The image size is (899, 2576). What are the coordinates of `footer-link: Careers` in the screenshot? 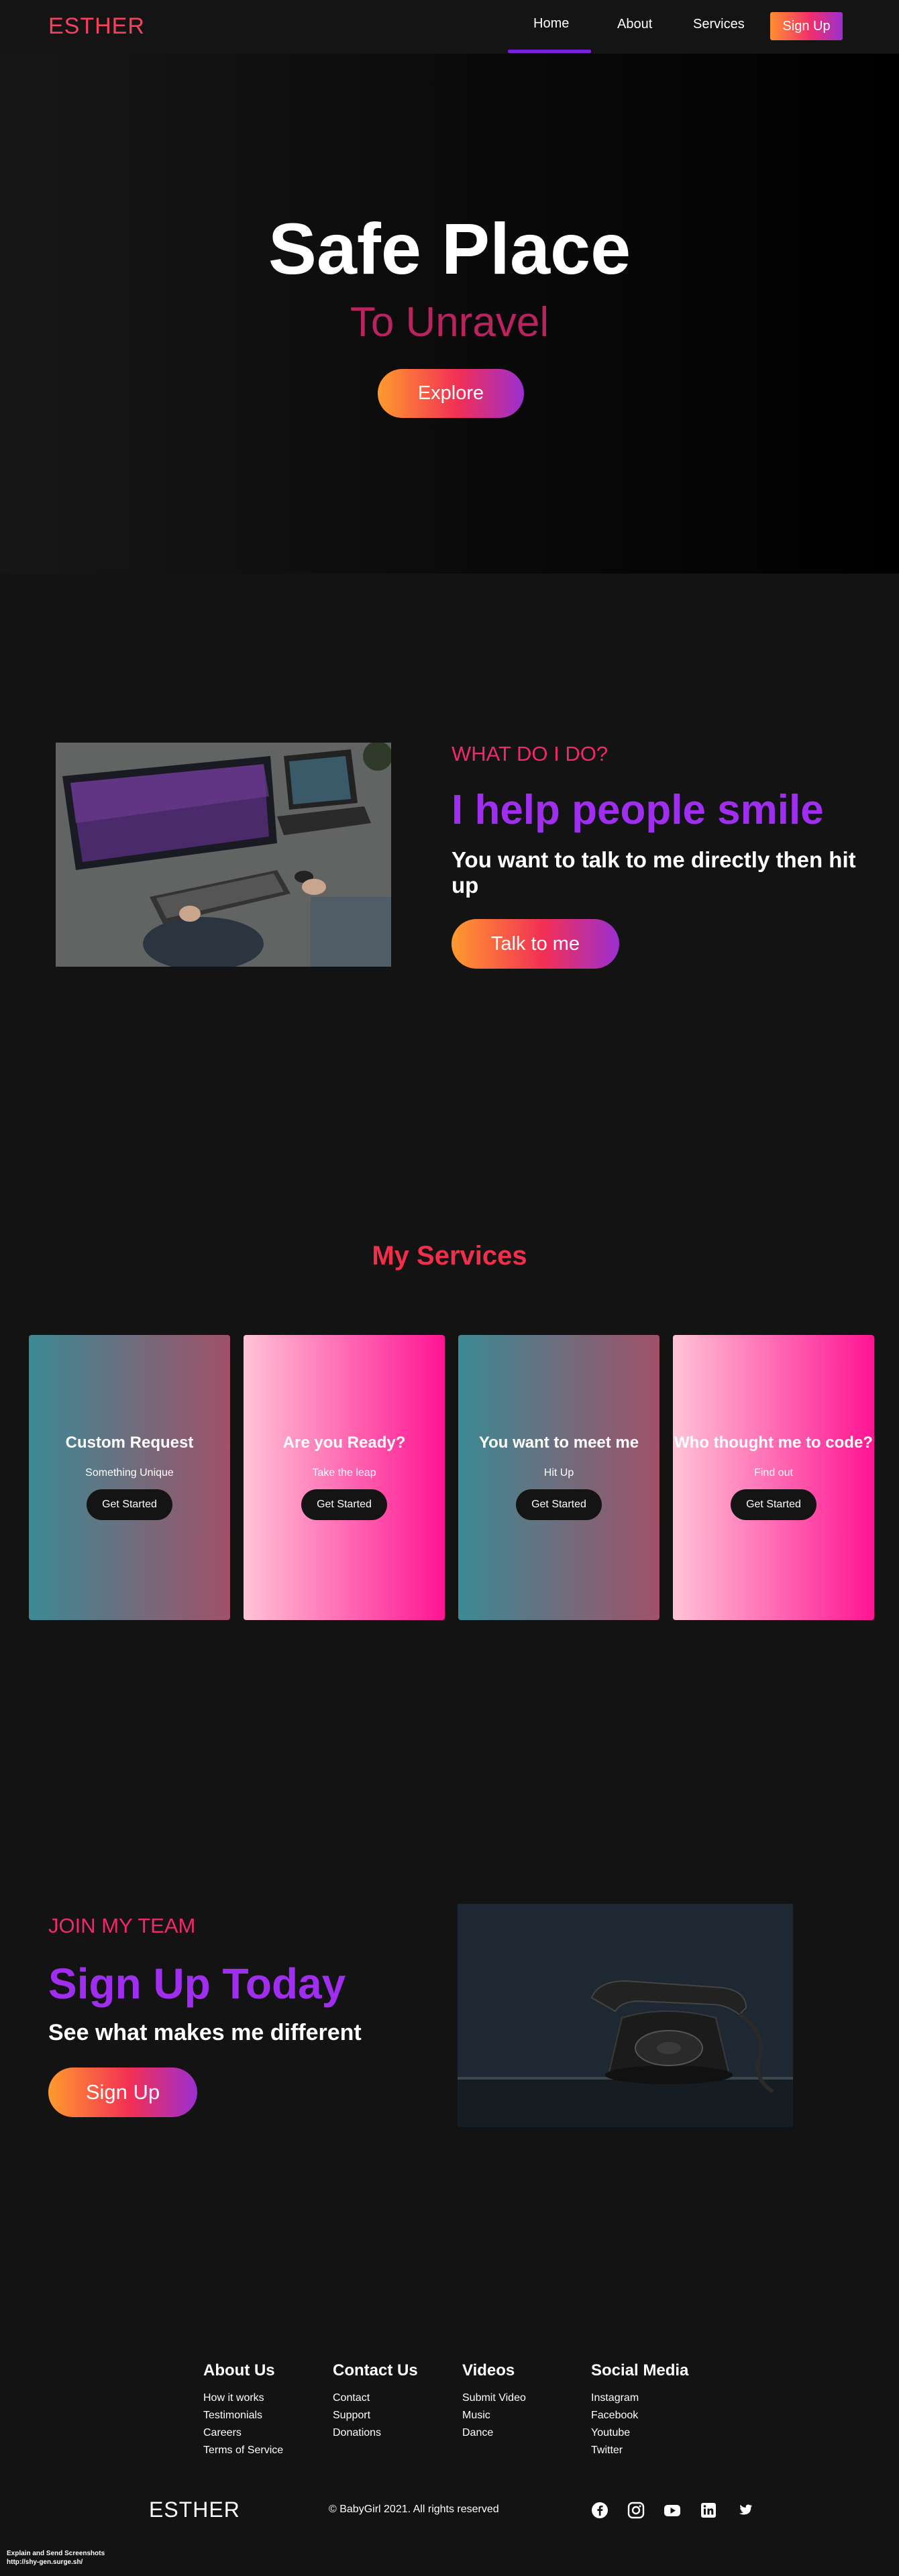 It's located at (243, 2433).